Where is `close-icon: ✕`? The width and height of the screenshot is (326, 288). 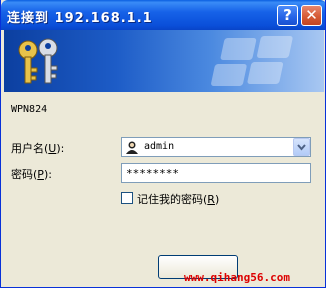
close-icon: ✕ is located at coordinates (311, 15).